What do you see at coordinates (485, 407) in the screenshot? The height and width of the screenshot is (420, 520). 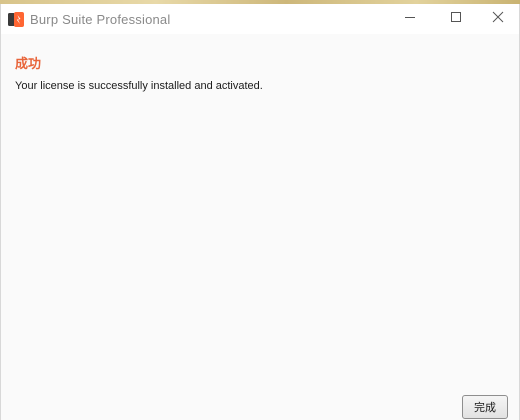 I see `done-button: 完成` at bounding box center [485, 407].